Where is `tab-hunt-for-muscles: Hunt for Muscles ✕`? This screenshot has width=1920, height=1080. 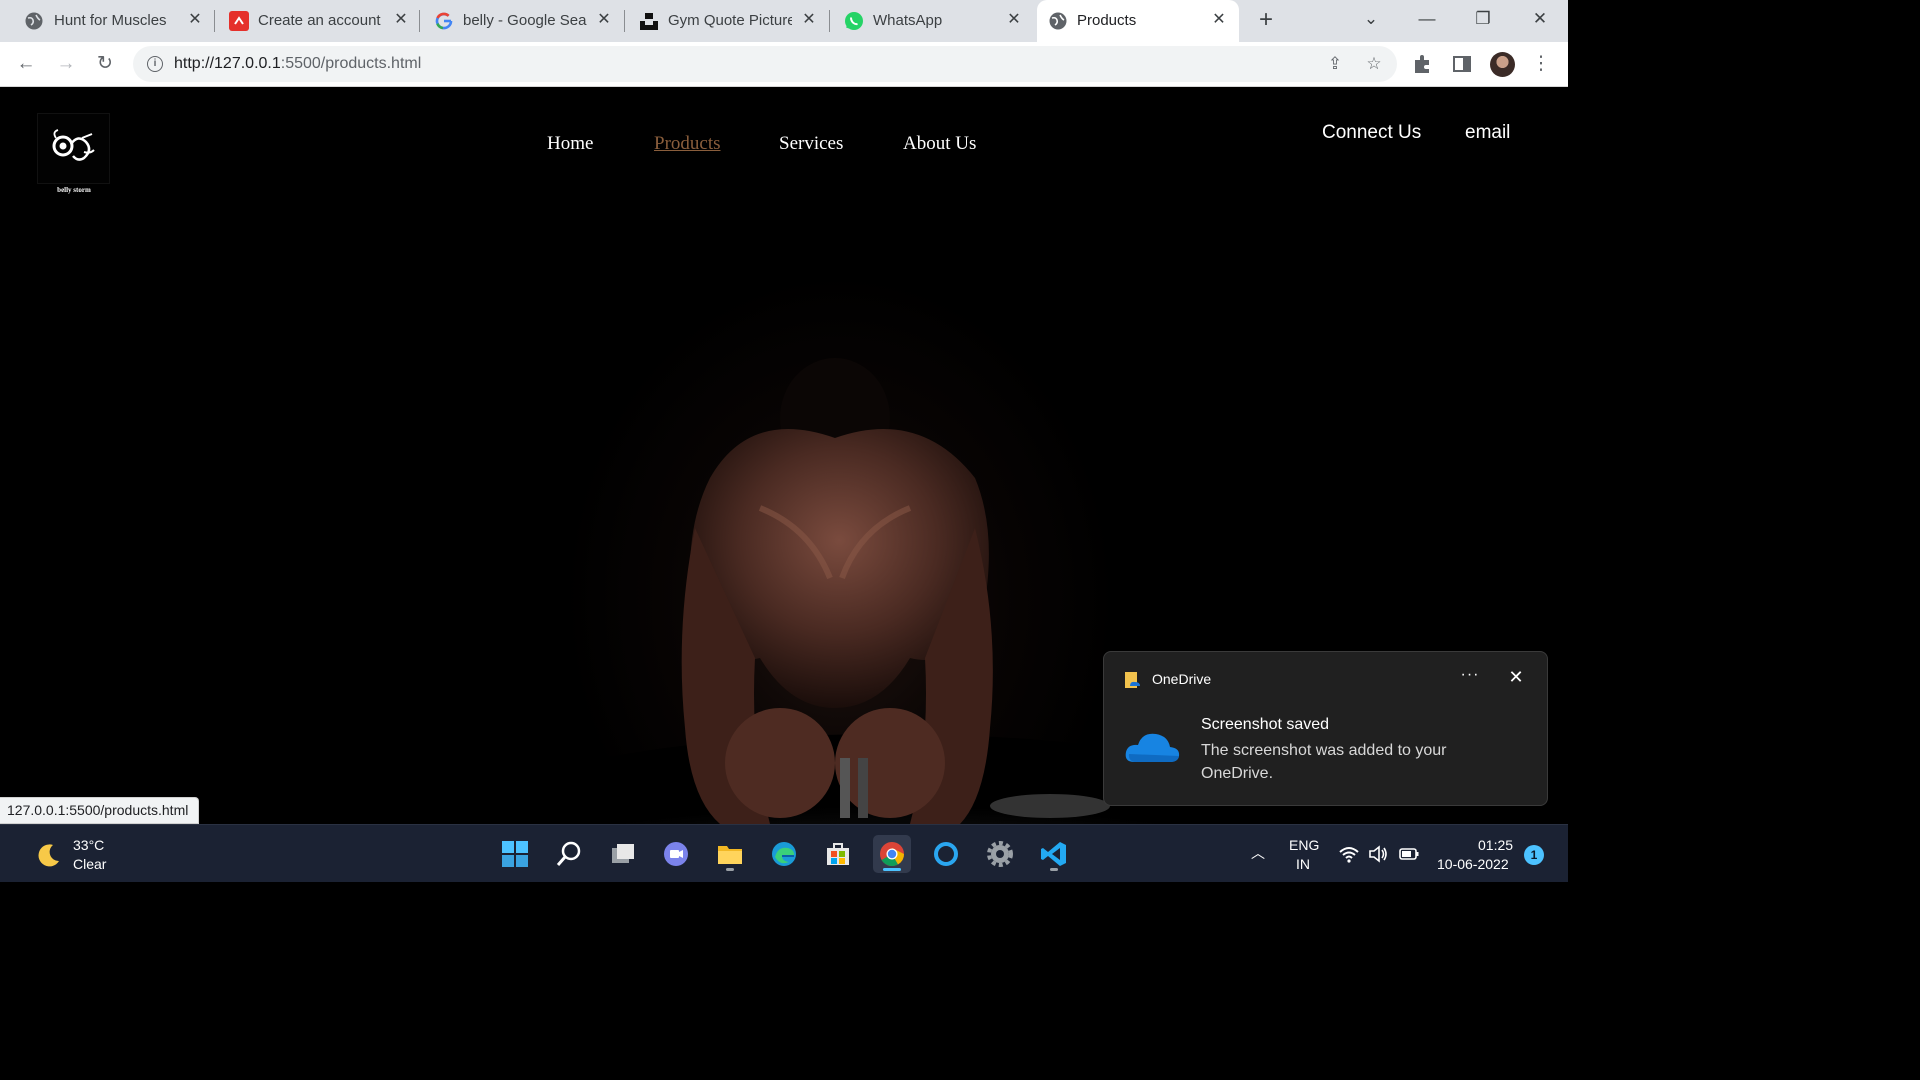
tab-hunt-for-muscles: Hunt for Muscles ✕ is located at coordinates (107, 21).